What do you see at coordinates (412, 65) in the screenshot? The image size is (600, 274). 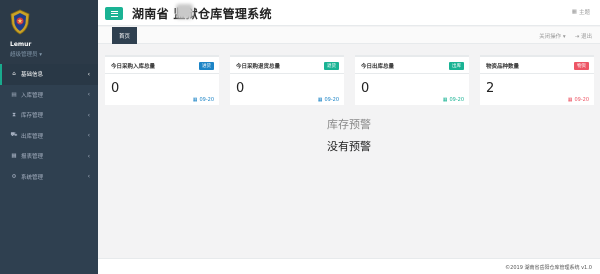 I see `card-header: 今日出库总量 出库` at bounding box center [412, 65].